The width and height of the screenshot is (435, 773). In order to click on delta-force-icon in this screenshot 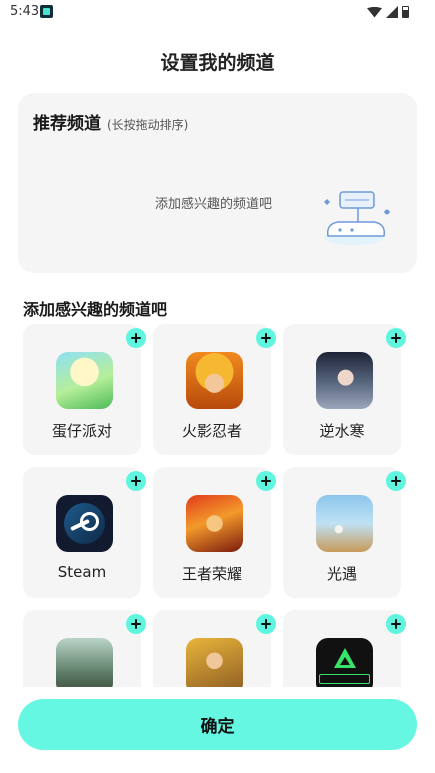, I will do `click(344, 662)`.